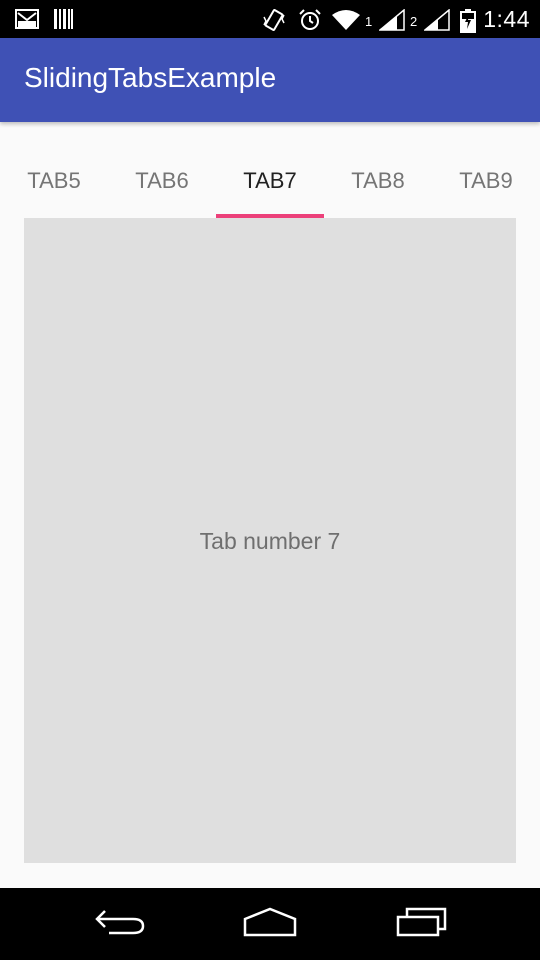 Image resolution: width=540 pixels, height=960 pixels. Describe the element at coordinates (506, 19) in the screenshot. I see `status-time: 1:44` at that location.